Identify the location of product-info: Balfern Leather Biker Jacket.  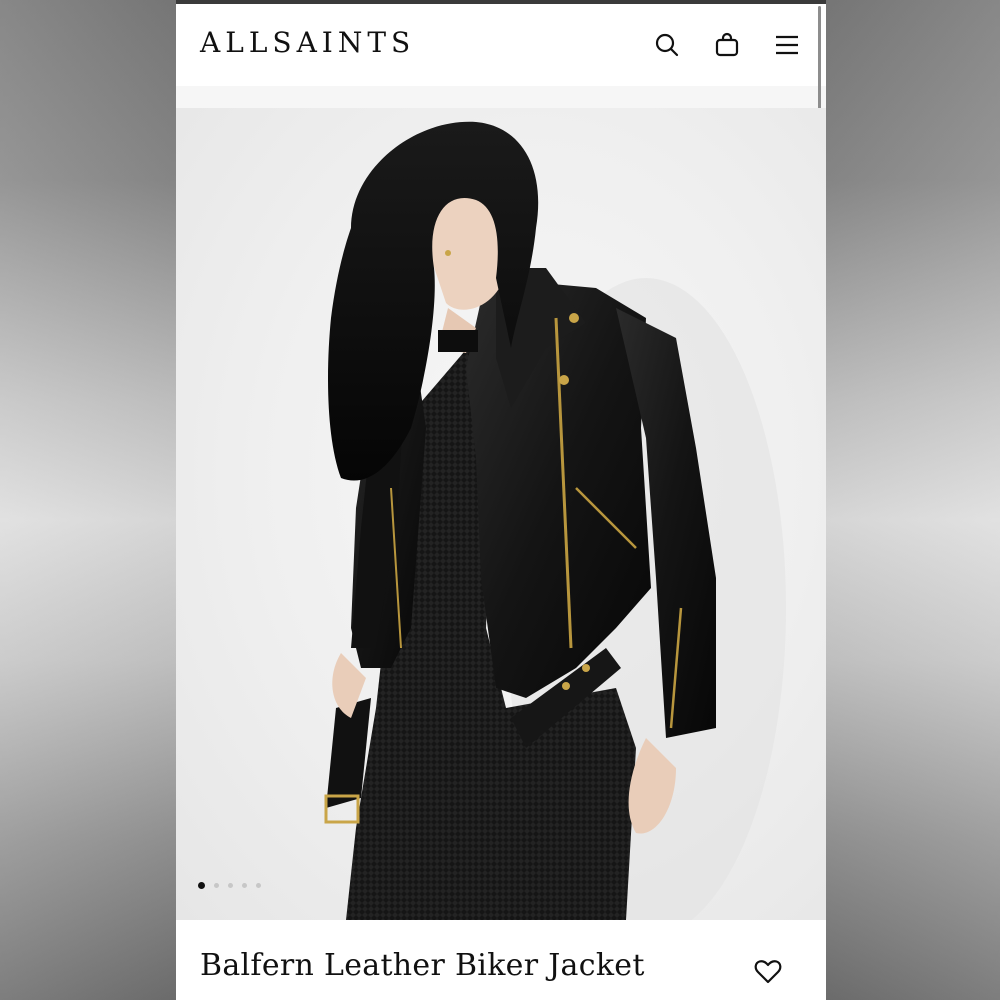
(501, 960).